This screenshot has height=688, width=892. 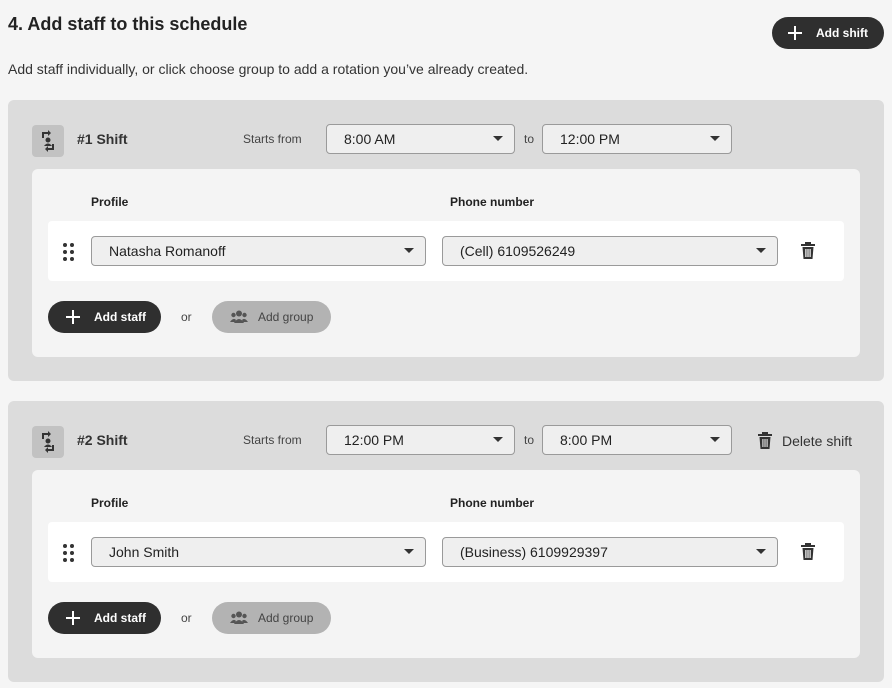 What do you see at coordinates (258, 552) in the screenshot?
I see `profile-select: John Smith` at bounding box center [258, 552].